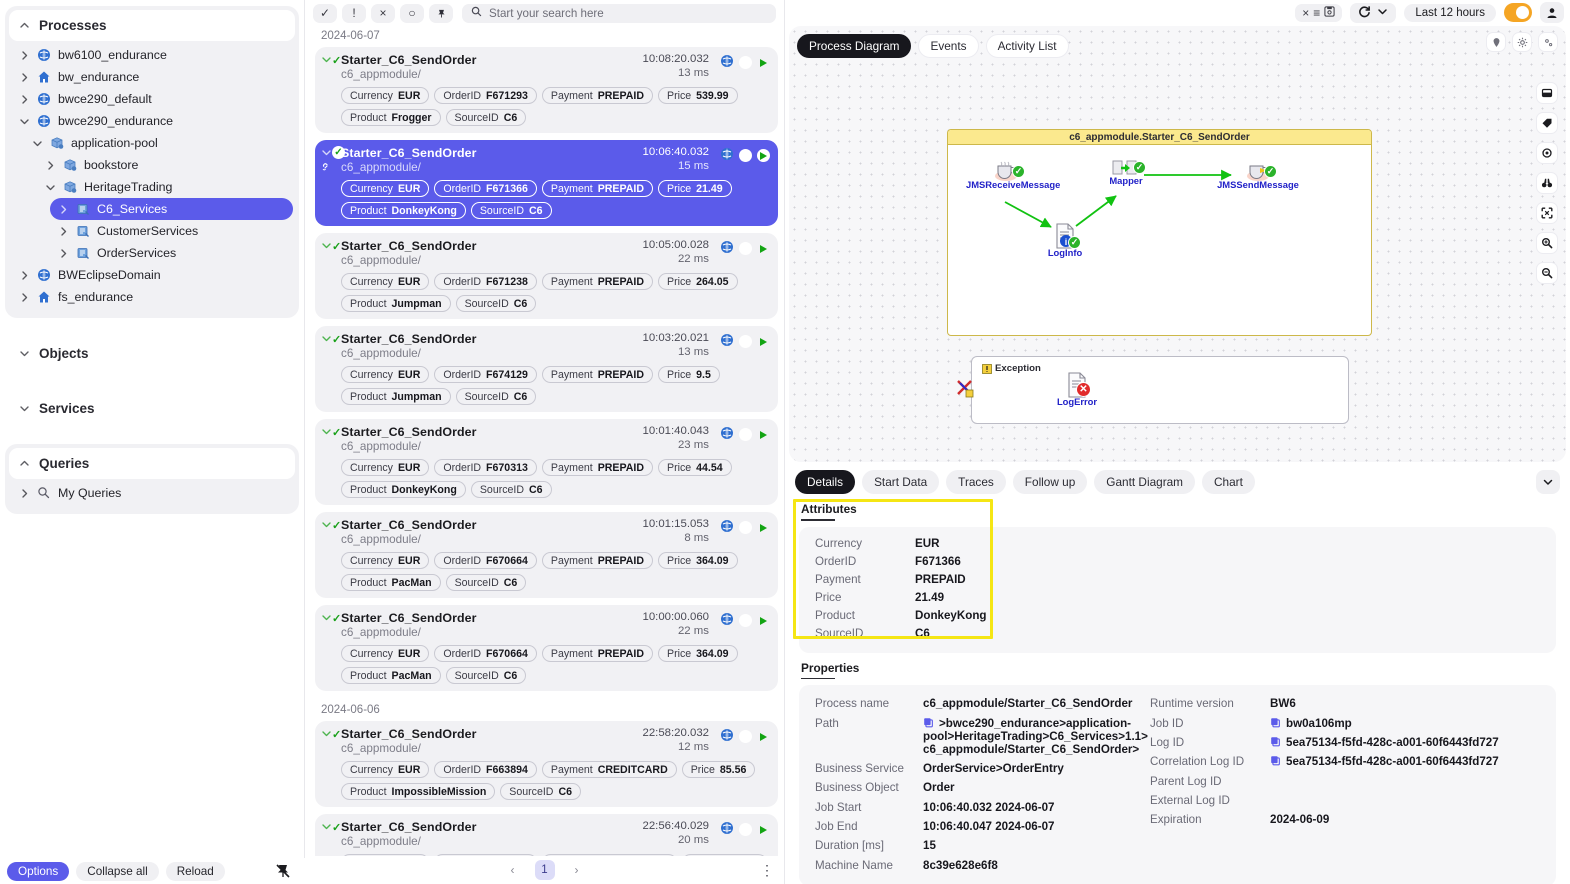 This screenshot has width=1570, height=884. Describe the element at coordinates (854, 46) in the screenshot. I see `tab-process-diagram: Process Diagram` at that location.